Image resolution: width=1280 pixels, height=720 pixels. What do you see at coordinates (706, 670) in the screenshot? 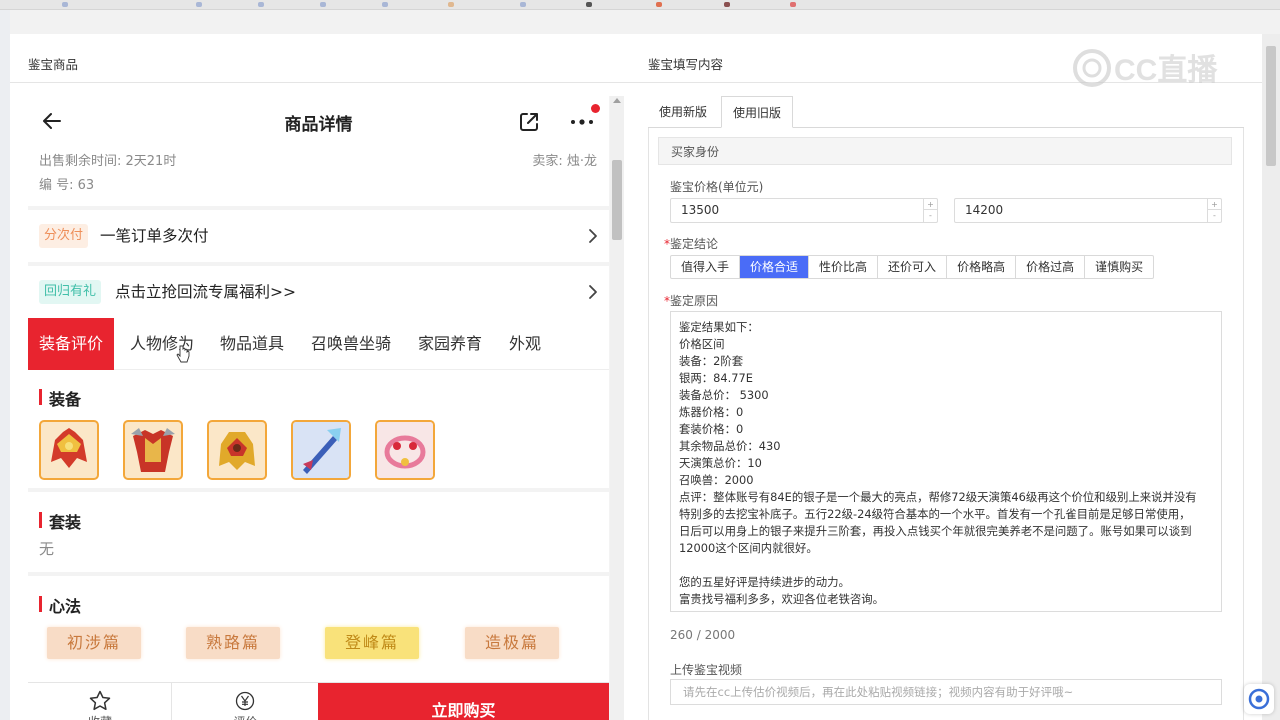
I see `video-label: 上传鉴宝视频` at bounding box center [706, 670].